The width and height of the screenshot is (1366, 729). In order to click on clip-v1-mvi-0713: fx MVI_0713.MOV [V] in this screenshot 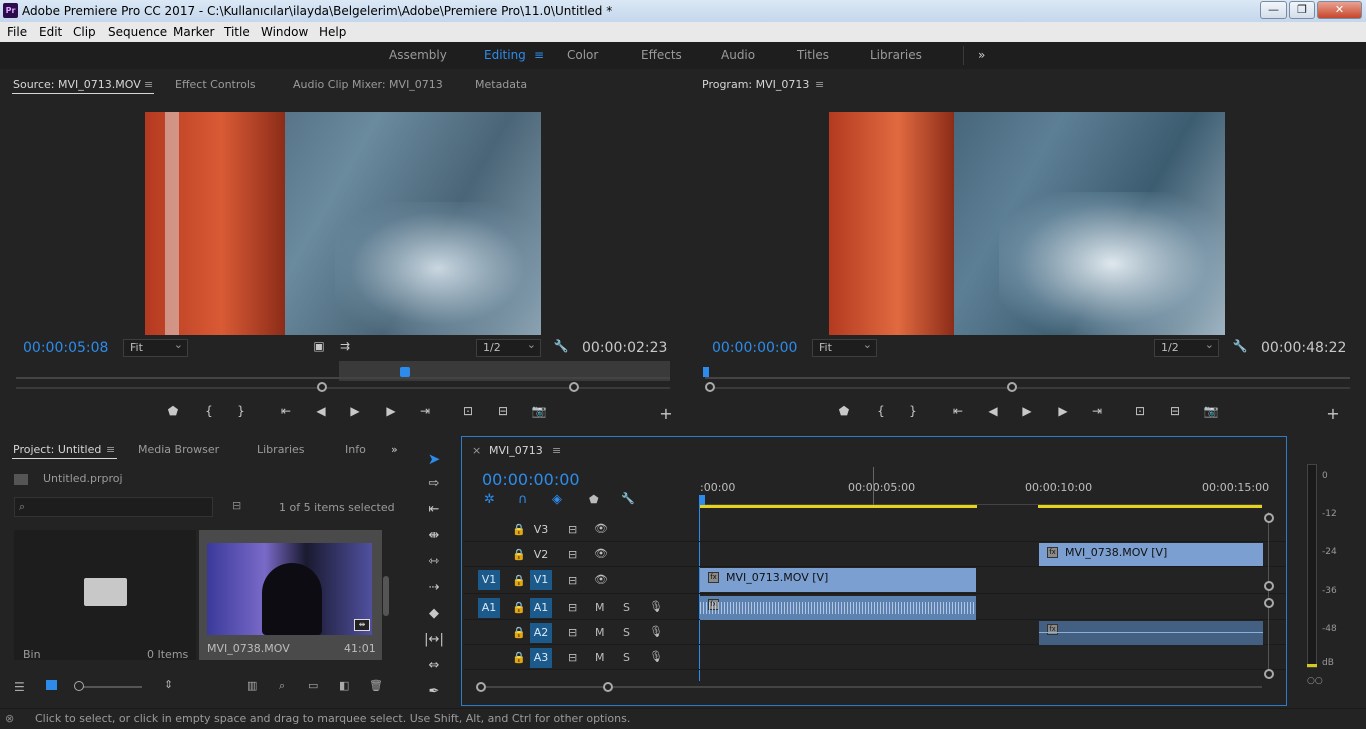, I will do `click(838, 580)`.